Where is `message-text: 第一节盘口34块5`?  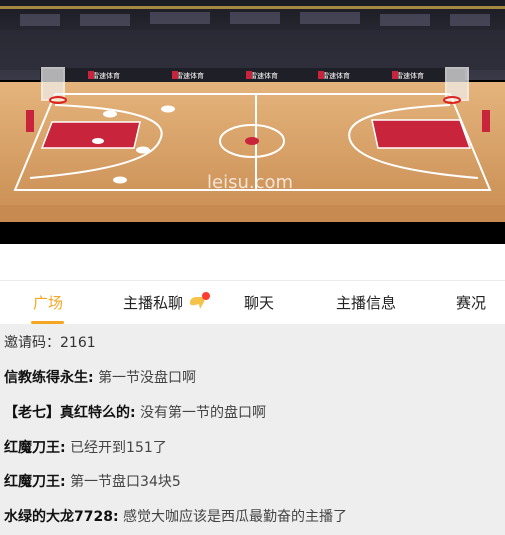 message-text: 第一节盘口34块5 is located at coordinates (125, 482).